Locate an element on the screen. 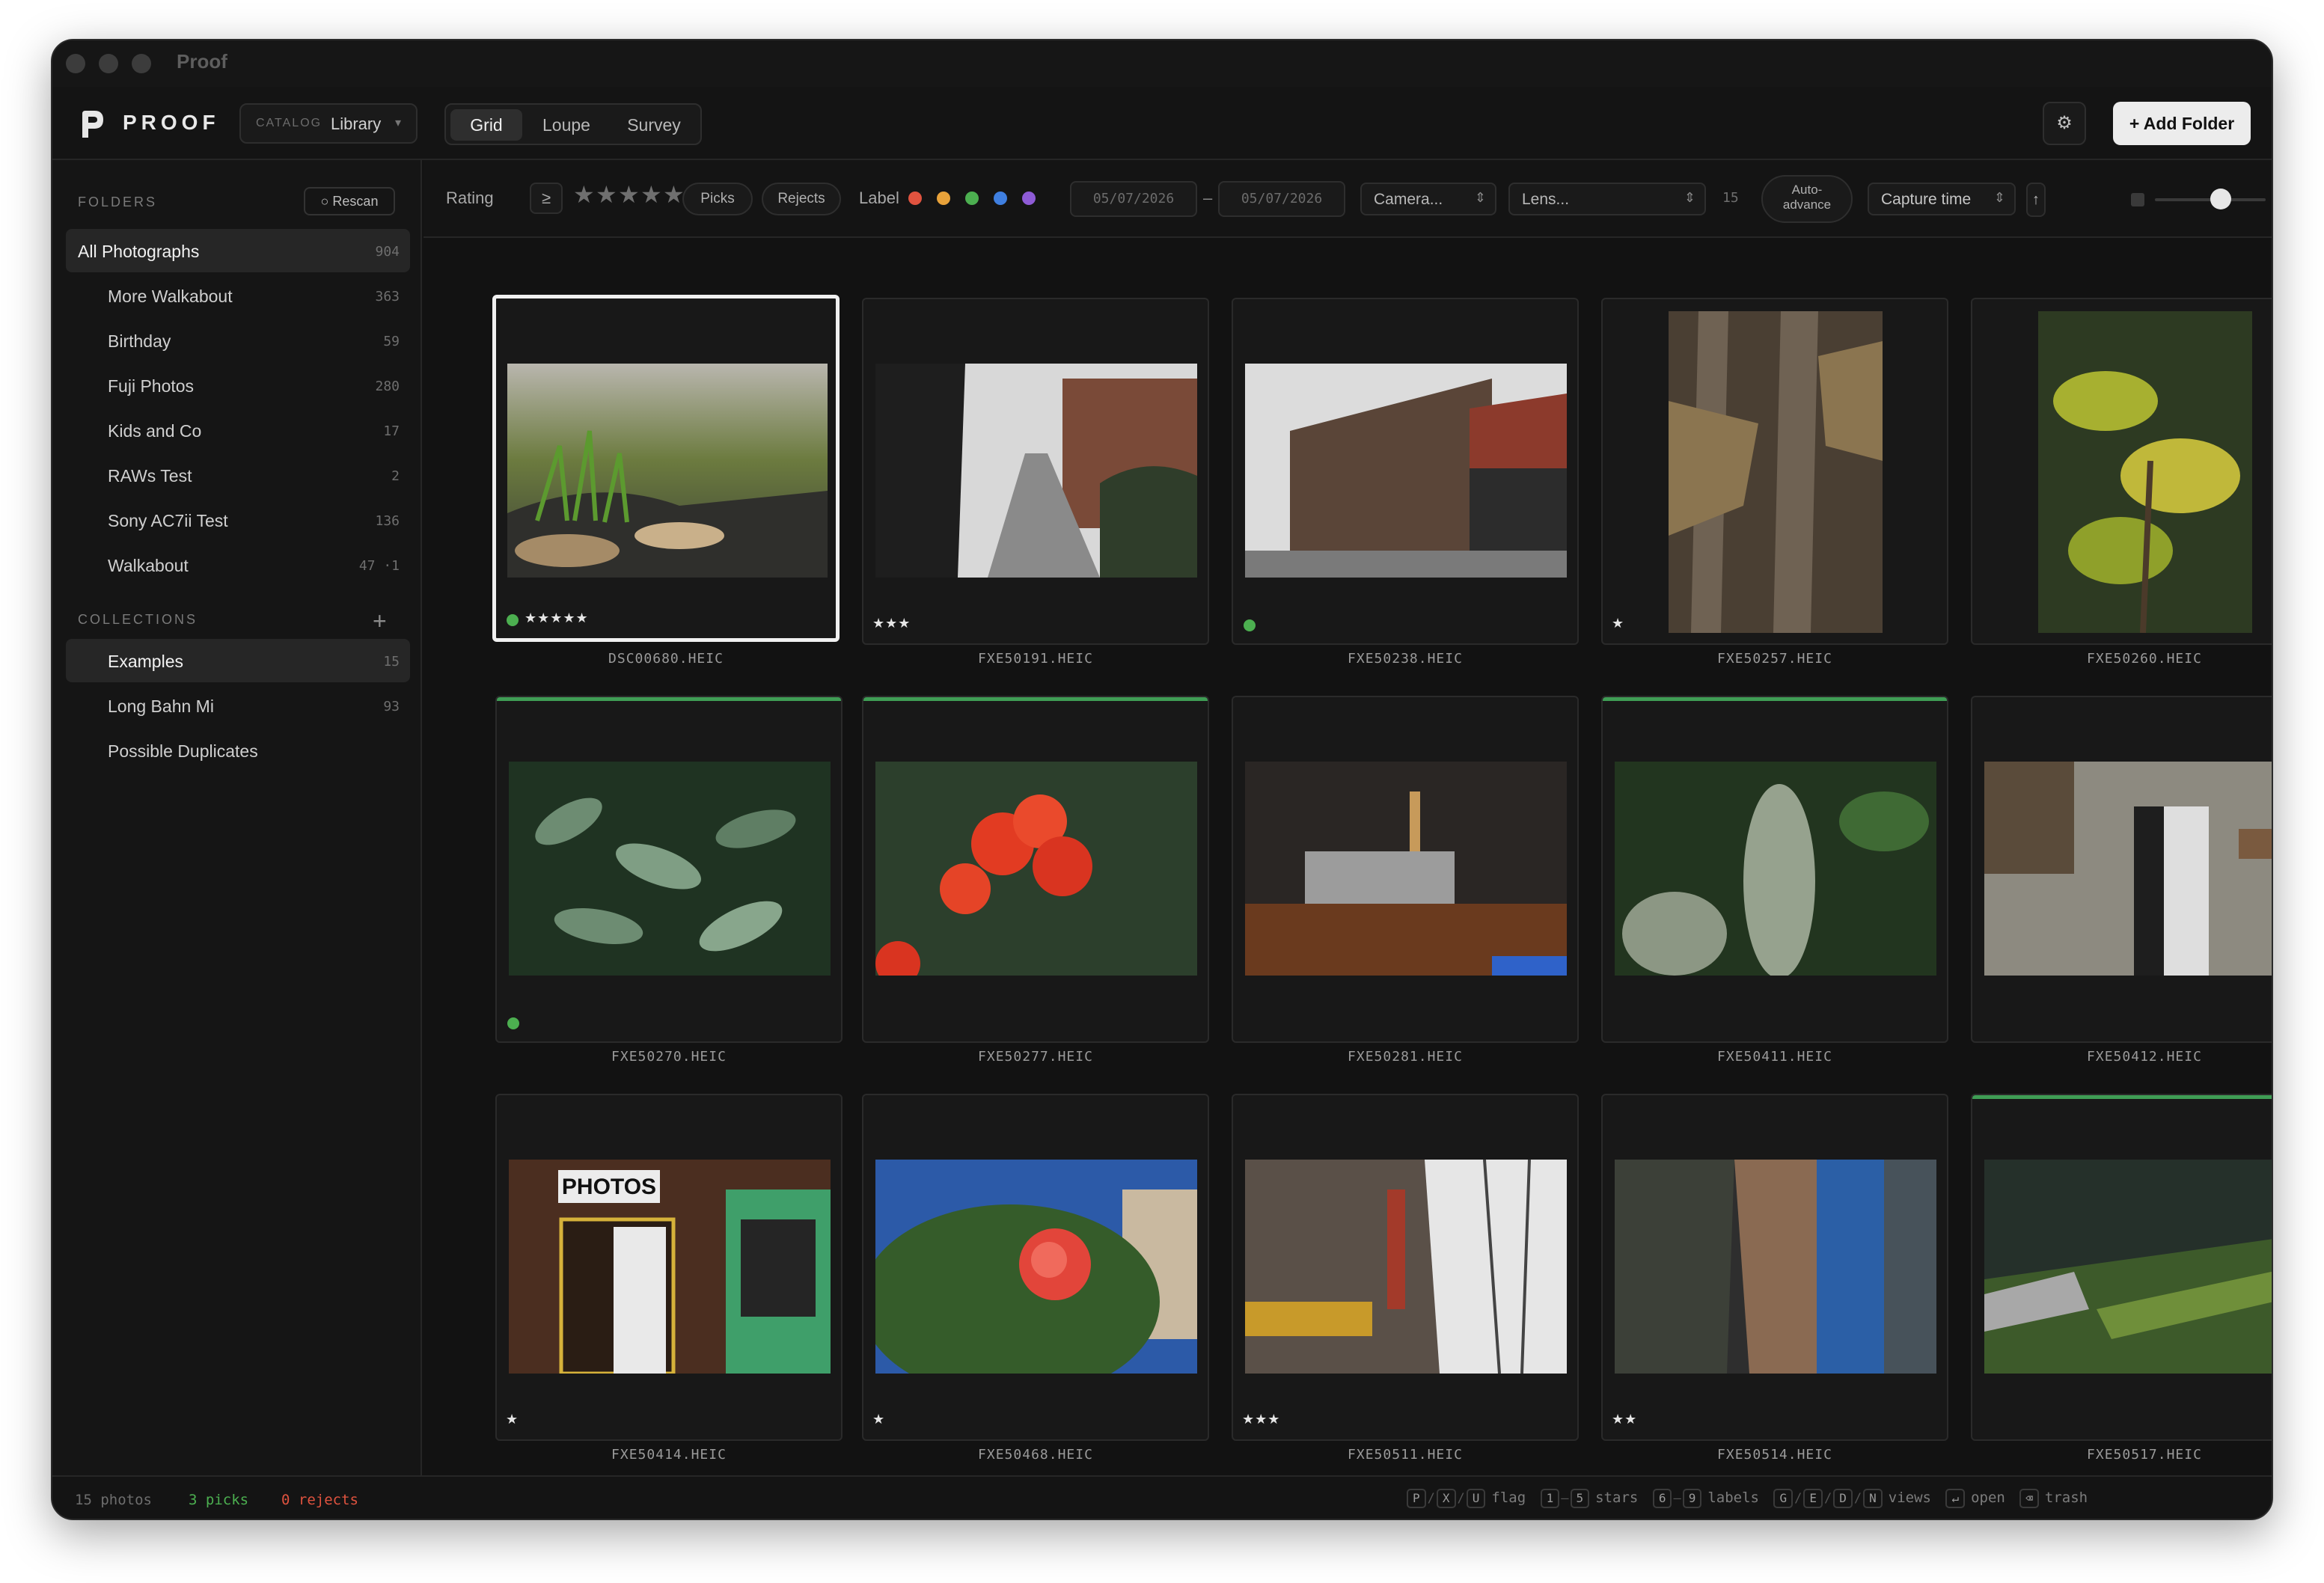 The width and height of the screenshot is (2324, 1583). sort-select-value: Capture time is located at coordinates (1926, 199).